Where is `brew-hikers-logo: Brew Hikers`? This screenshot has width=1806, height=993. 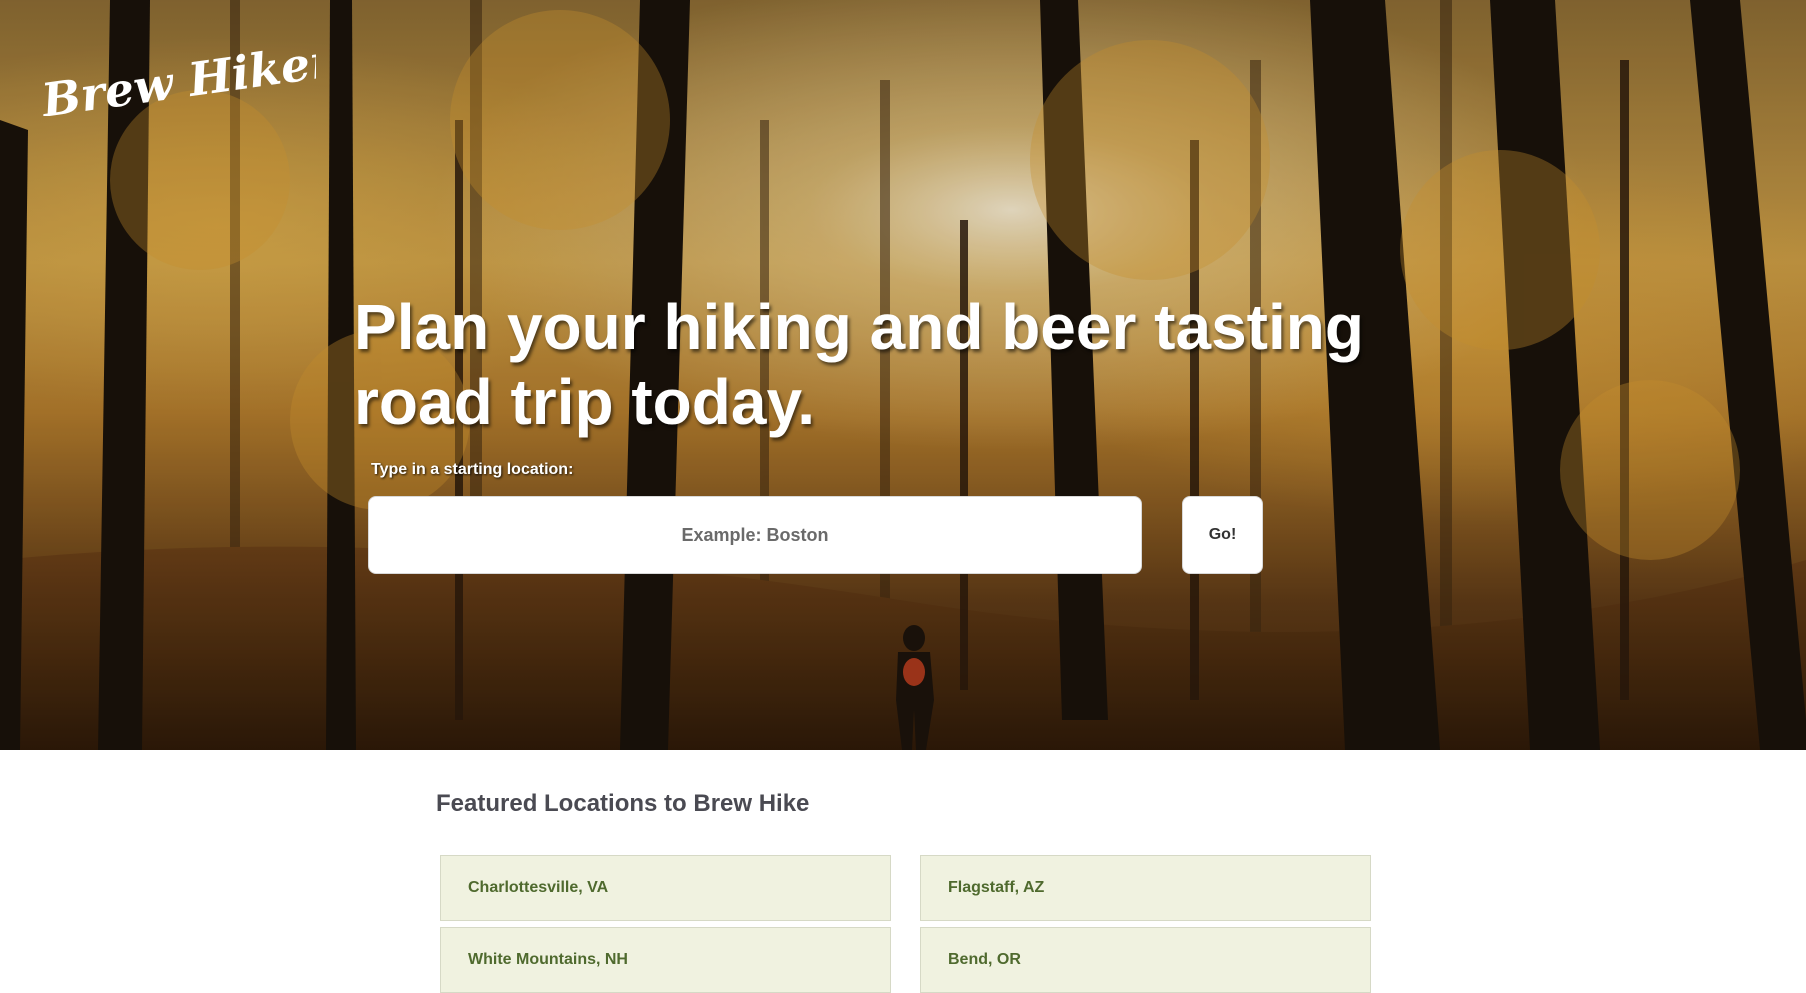
brew-hikers-logo: Brew Hikers is located at coordinates (176, 71).